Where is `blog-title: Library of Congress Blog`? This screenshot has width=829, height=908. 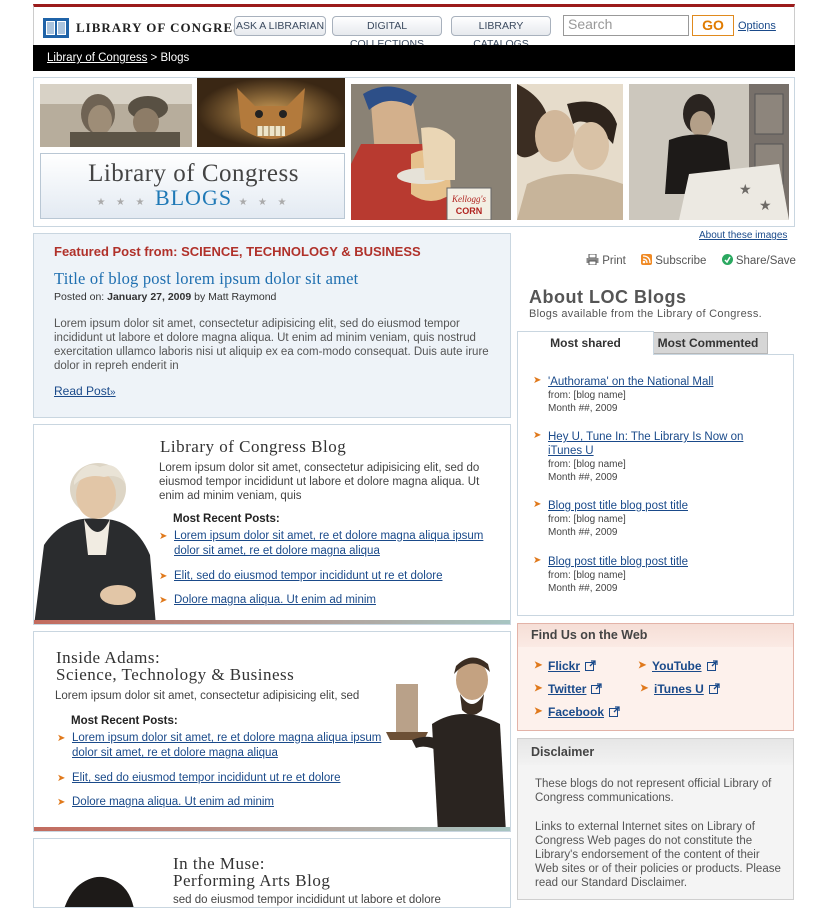
blog-title: Library of Congress Blog is located at coordinates (253, 446).